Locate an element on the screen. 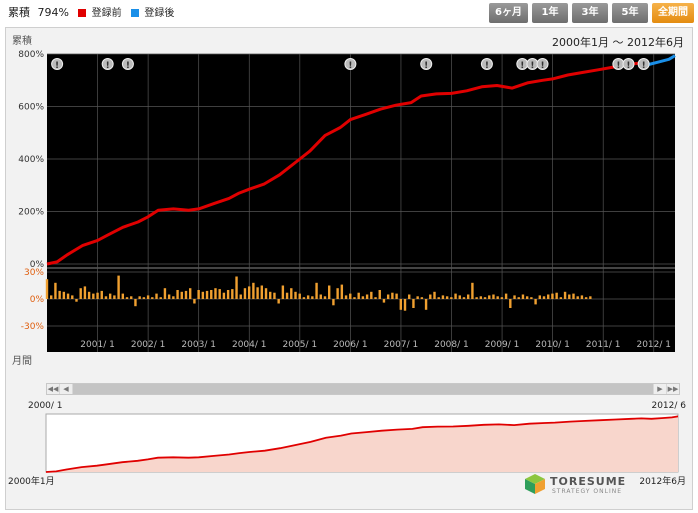 The width and height of the screenshot is (698, 513). range-1y-button: 1年 is located at coordinates (550, 13).